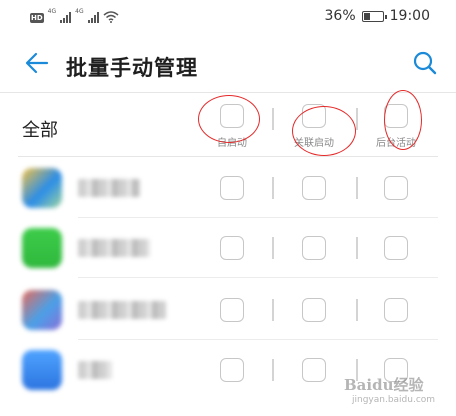 The height and width of the screenshot is (416, 456). What do you see at coordinates (374, 16) in the screenshot?
I see `battery-icon` at bounding box center [374, 16].